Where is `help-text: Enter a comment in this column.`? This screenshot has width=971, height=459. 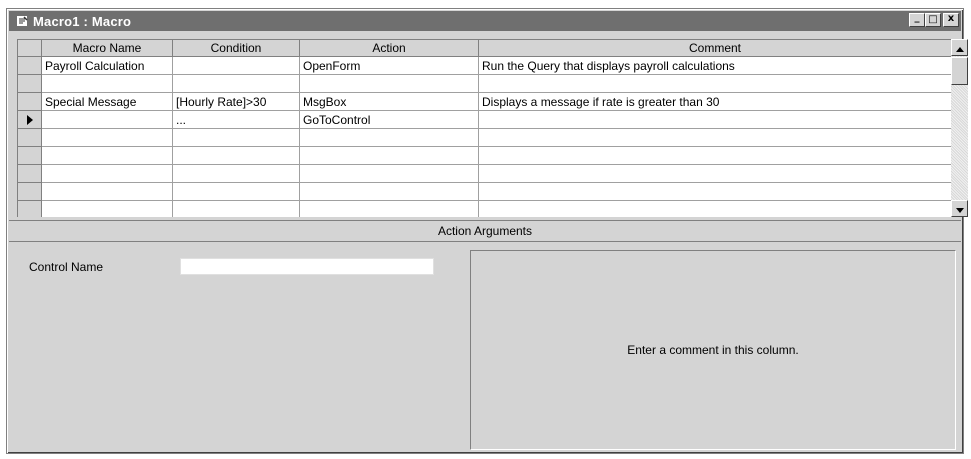
help-text: Enter a comment in this column. is located at coordinates (713, 350).